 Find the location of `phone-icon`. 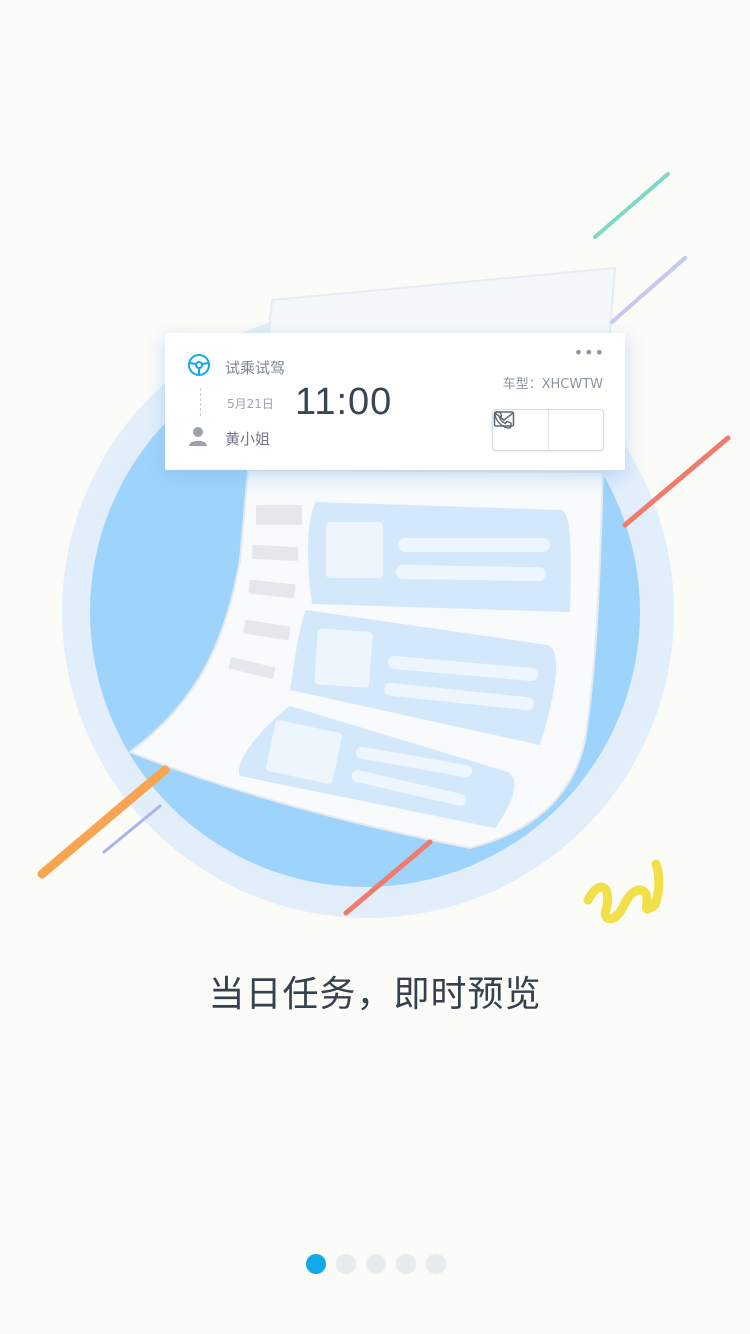

phone-icon is located at coordinates (540, 425).